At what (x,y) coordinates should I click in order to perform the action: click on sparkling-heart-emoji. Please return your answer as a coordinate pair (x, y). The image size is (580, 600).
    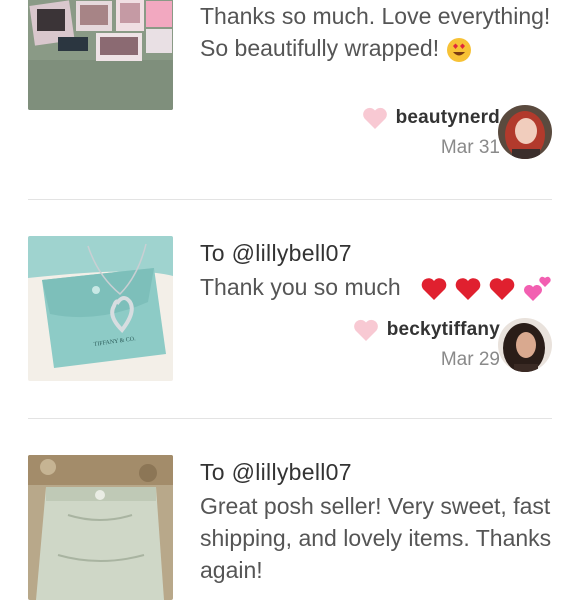
    Looking at the image, I should click on (537, 288).